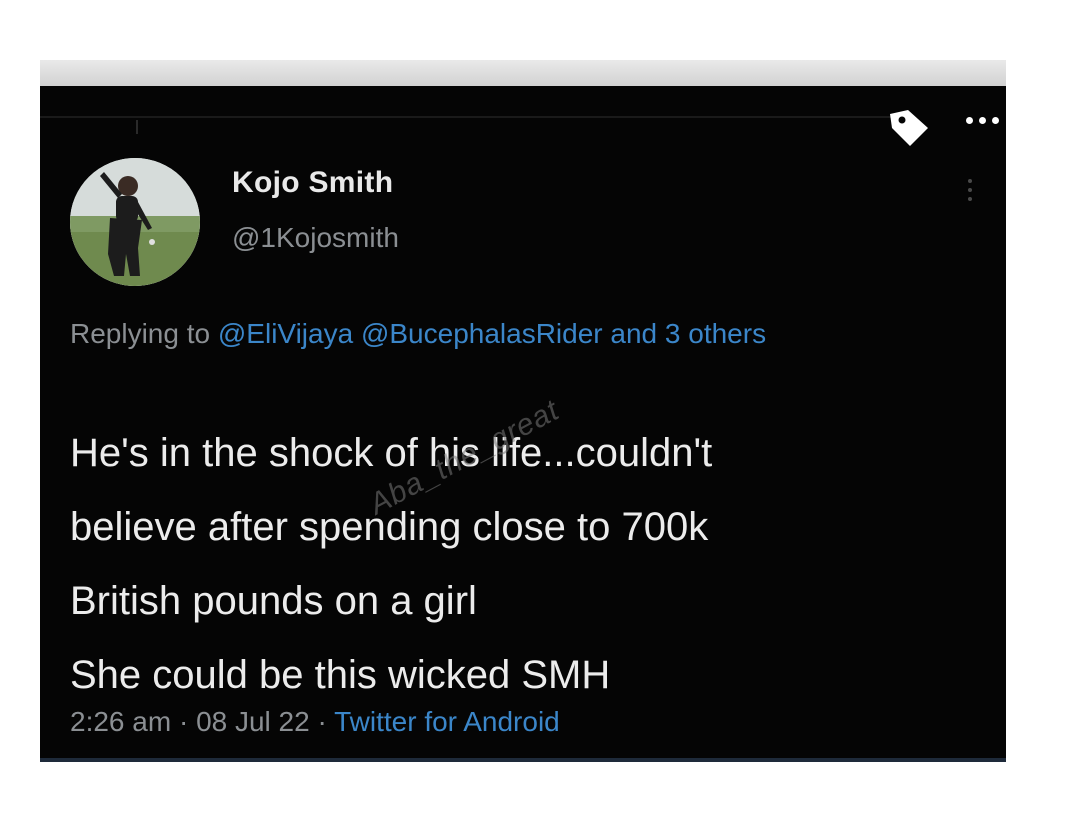  I want to click on divider-tick, so click(137, 127).